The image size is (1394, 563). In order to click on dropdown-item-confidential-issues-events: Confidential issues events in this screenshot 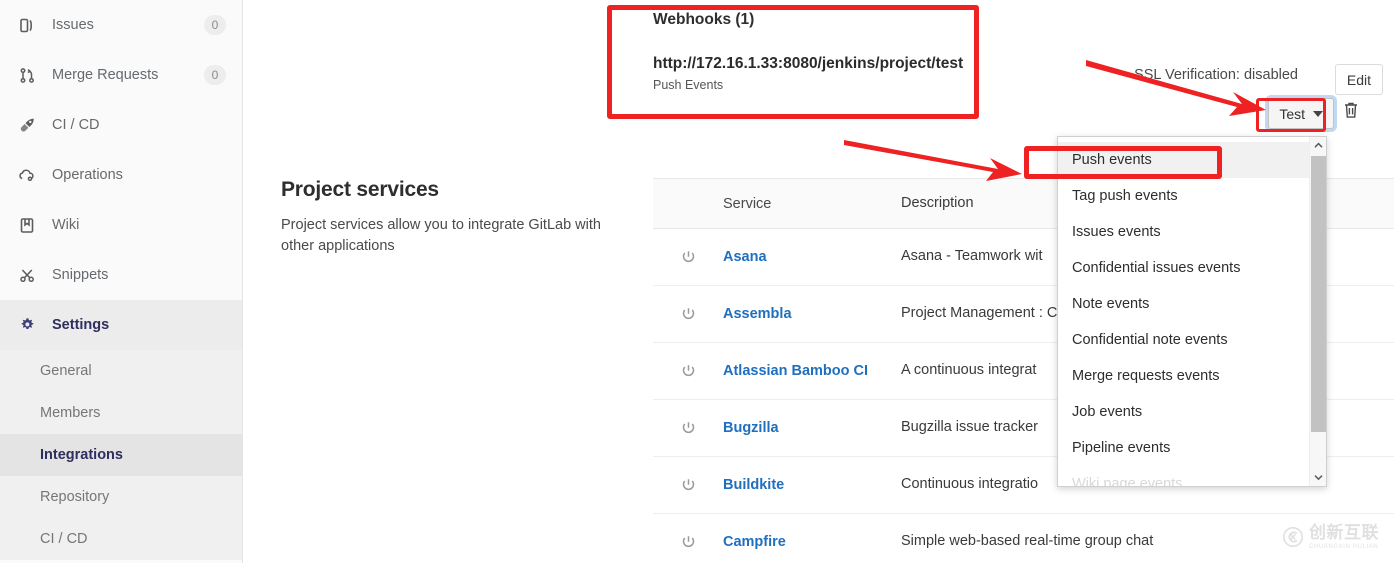, I will do `click(1183, 268)`.